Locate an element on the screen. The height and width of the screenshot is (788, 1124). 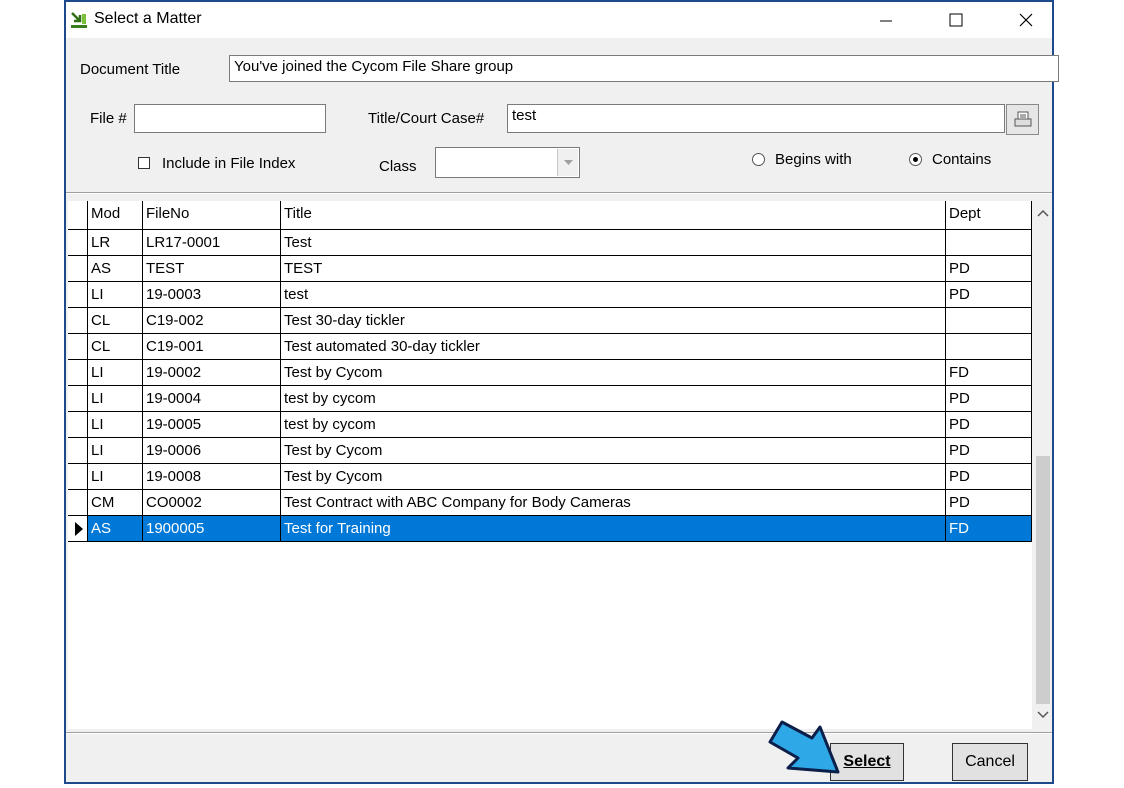
close-button is located at coordinates (1026, 20).